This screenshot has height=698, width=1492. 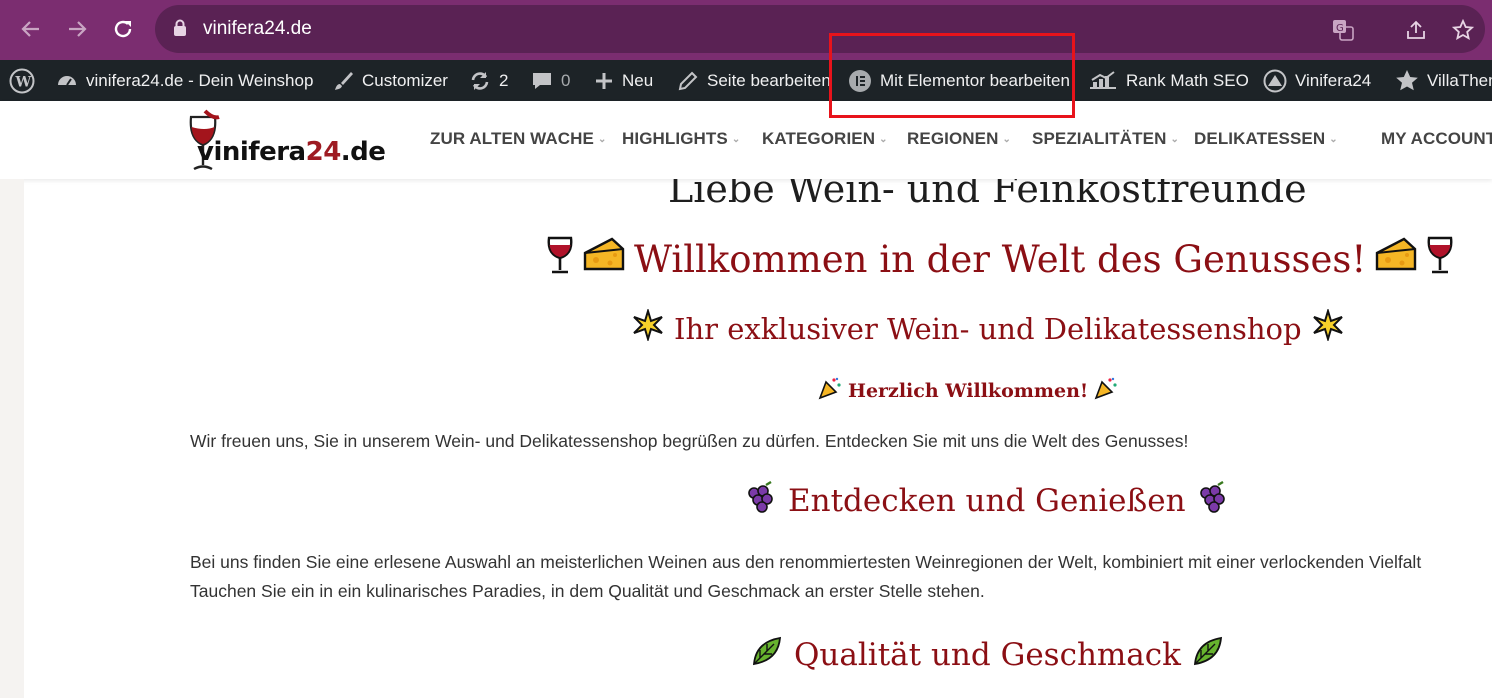 I want to click on comments-count: 0, so click(x=566, y=80).